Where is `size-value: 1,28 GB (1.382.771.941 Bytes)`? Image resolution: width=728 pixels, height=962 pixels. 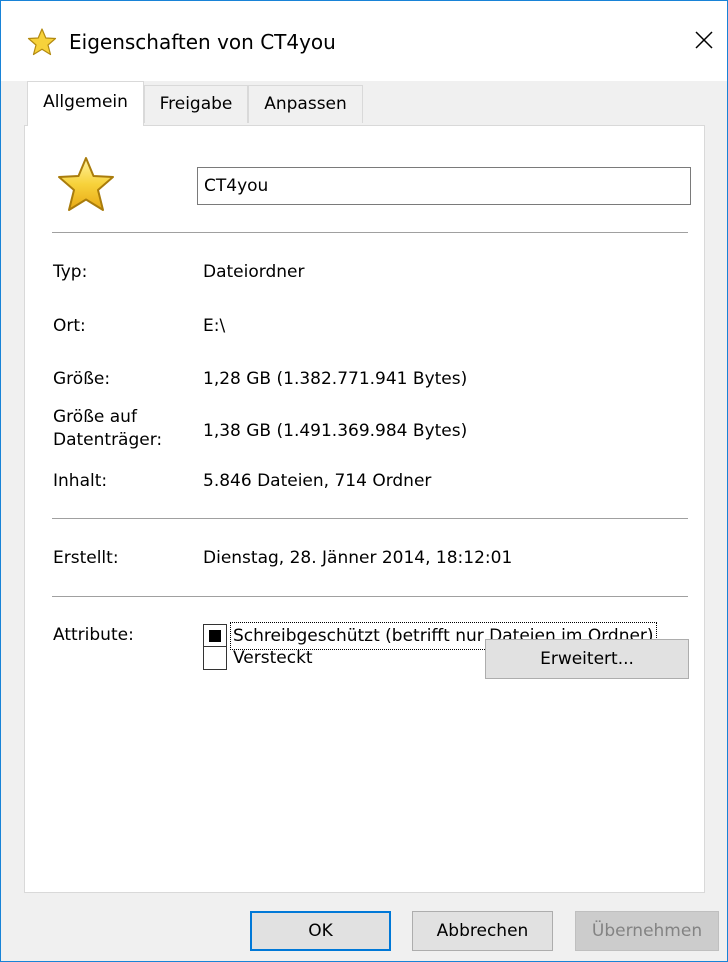
size-value: 1,28 GB (1.382.771.941 Bytes) is located at coordinates (335, 379).